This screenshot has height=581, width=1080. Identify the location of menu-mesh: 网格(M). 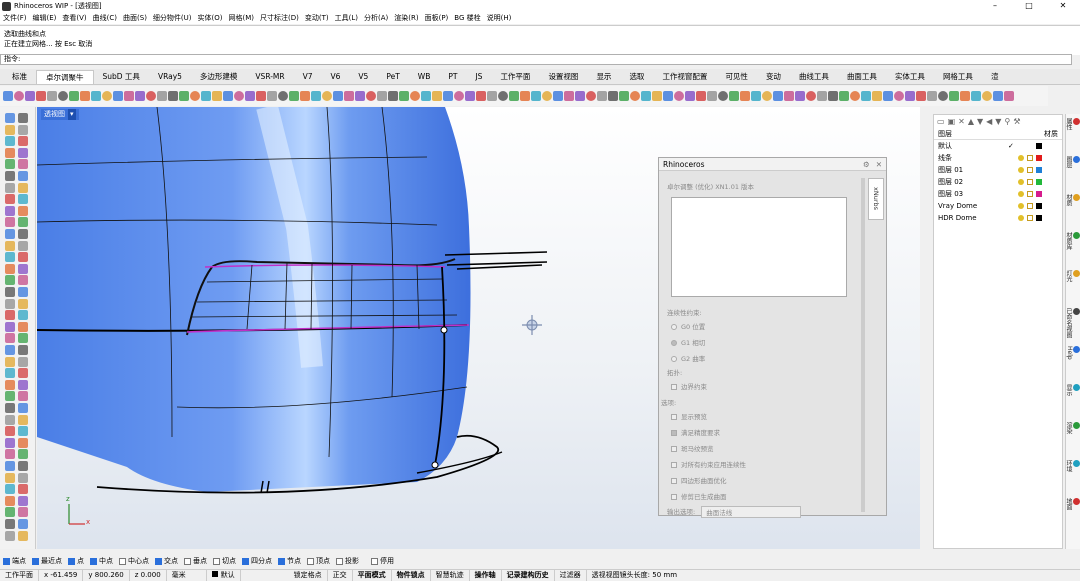
(242, 18).